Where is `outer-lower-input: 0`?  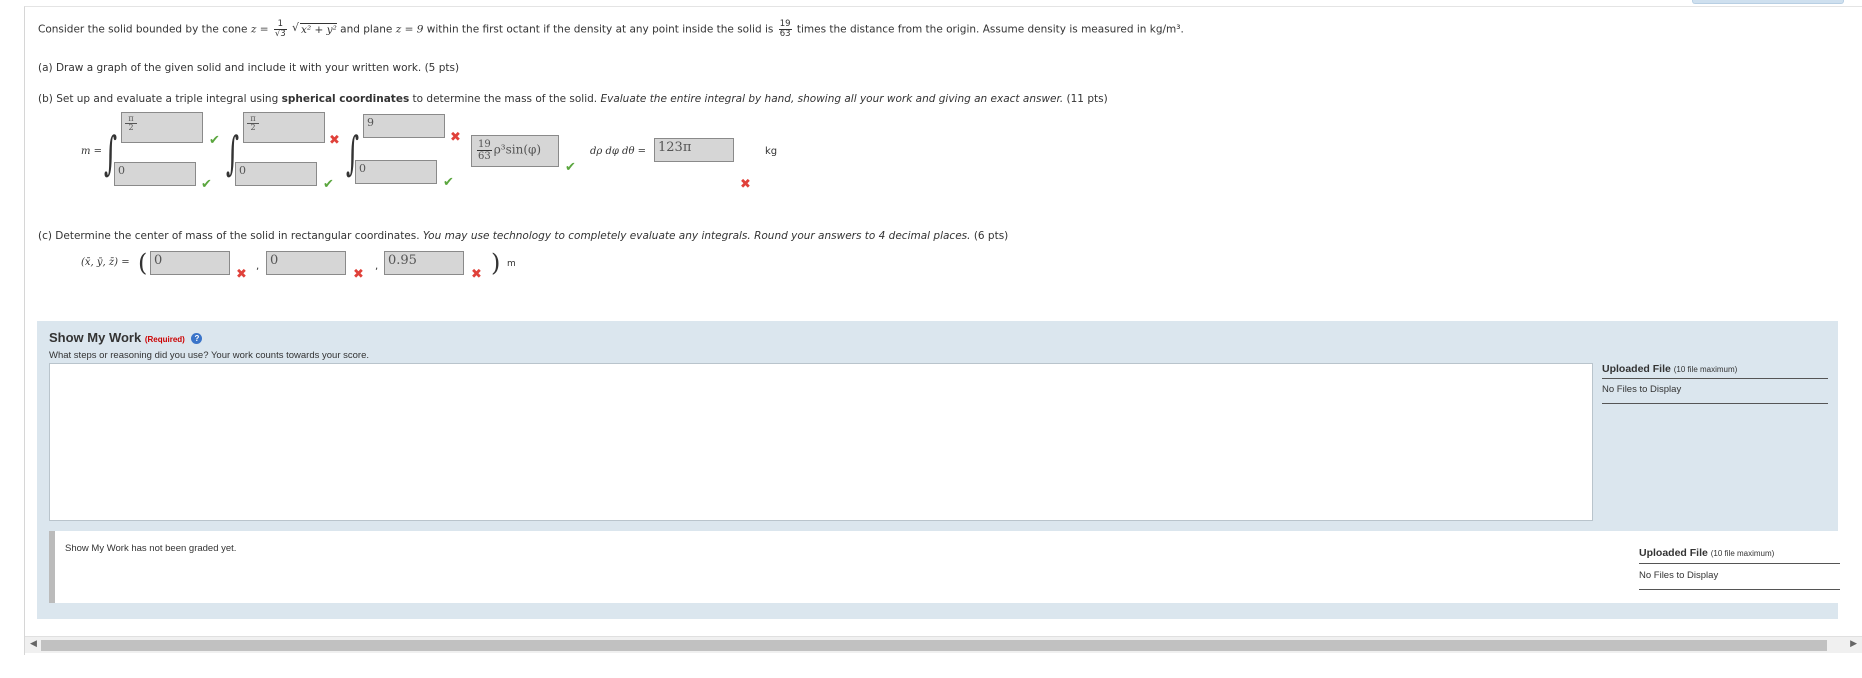
outer-lower-input: 0 is located at coordinates (155, 174).